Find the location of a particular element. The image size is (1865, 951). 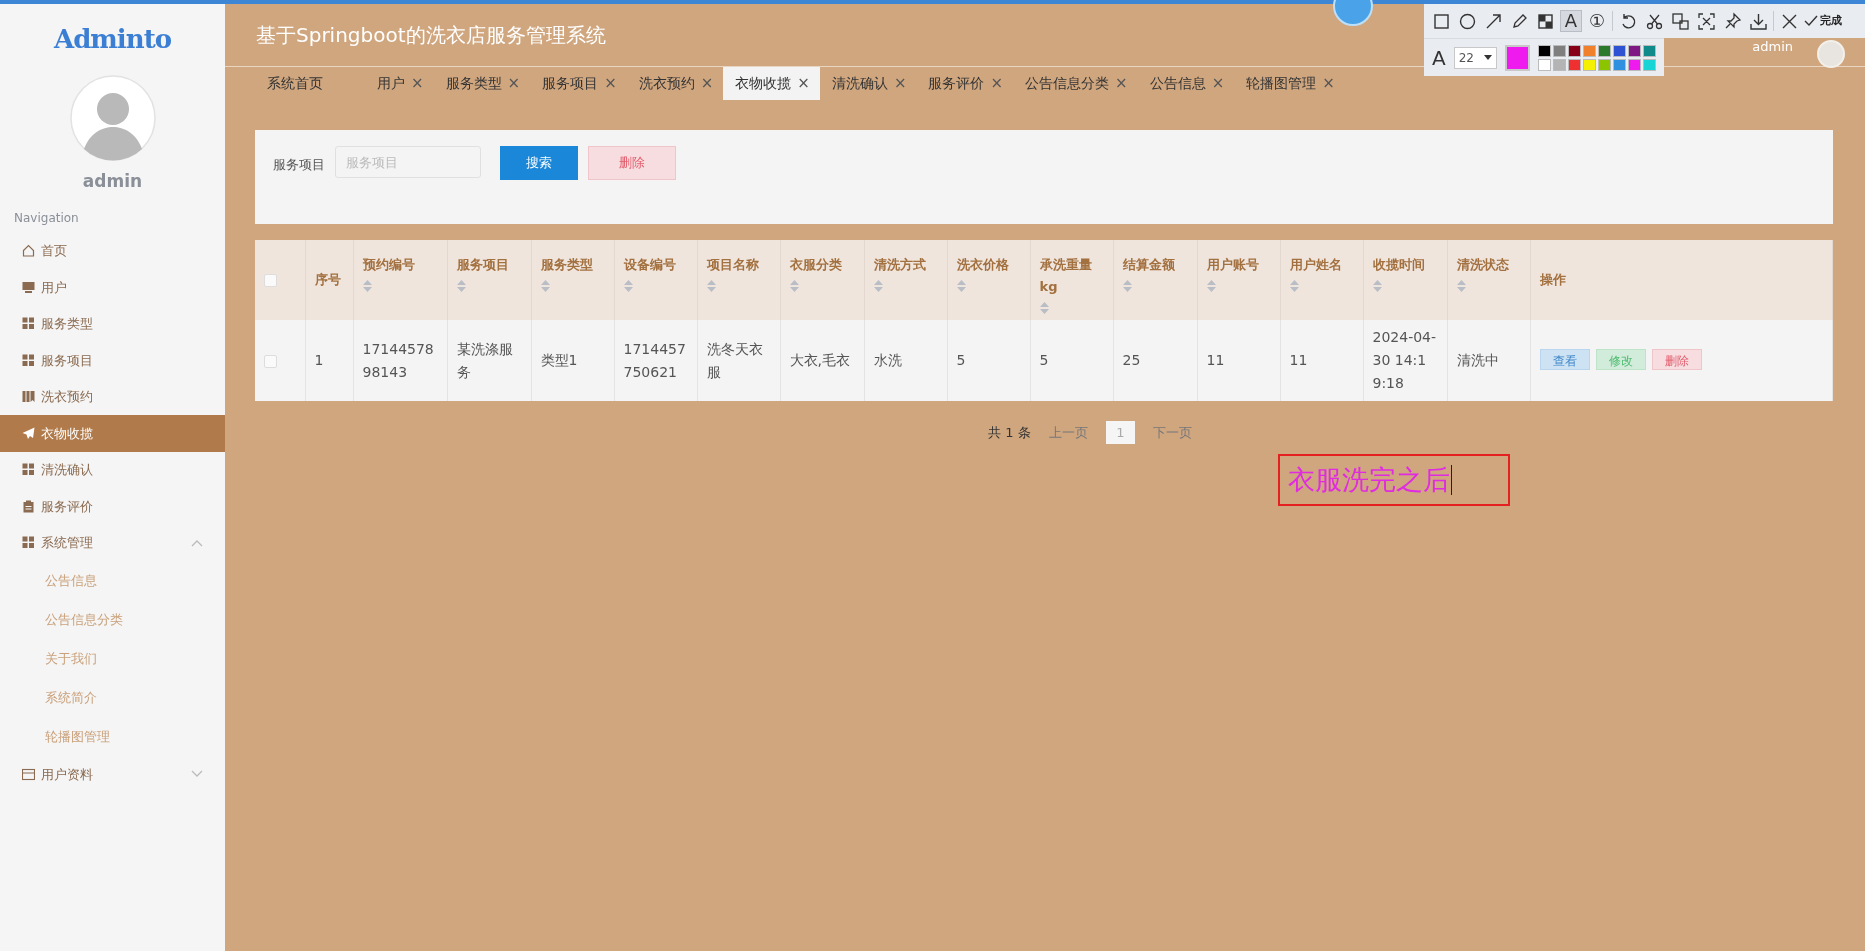

check-icon is located at coordinates (1811, 21).